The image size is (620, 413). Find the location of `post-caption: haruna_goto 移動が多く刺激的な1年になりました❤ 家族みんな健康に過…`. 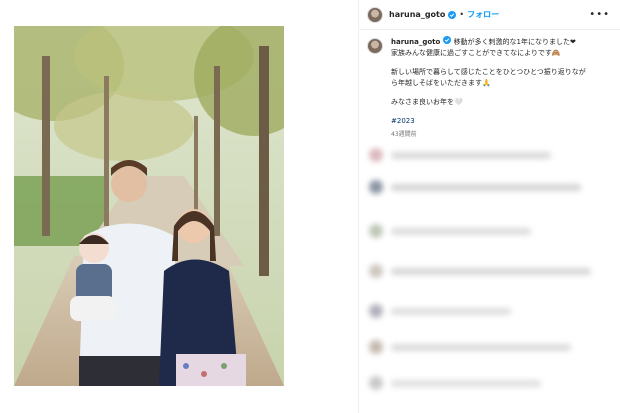

post-caption: haruna_goto 移動が多く刺激的な1年になりました❤ 家族みんな健康に過… is located at coordinates (491, 88).